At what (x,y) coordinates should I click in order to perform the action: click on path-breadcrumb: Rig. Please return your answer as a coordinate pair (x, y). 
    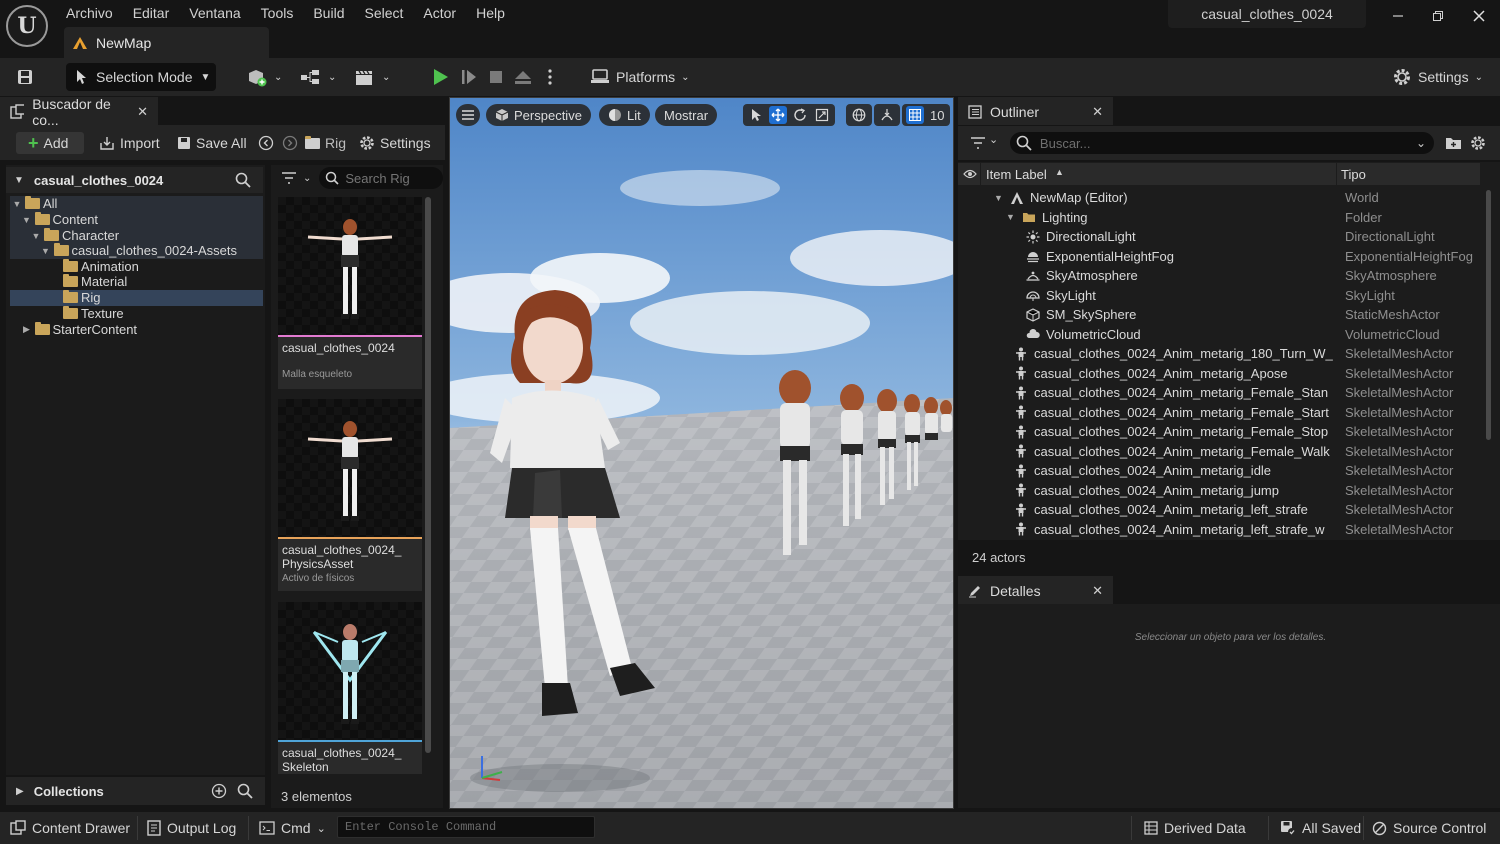
    Looking at the image, I should click on (325, 143).